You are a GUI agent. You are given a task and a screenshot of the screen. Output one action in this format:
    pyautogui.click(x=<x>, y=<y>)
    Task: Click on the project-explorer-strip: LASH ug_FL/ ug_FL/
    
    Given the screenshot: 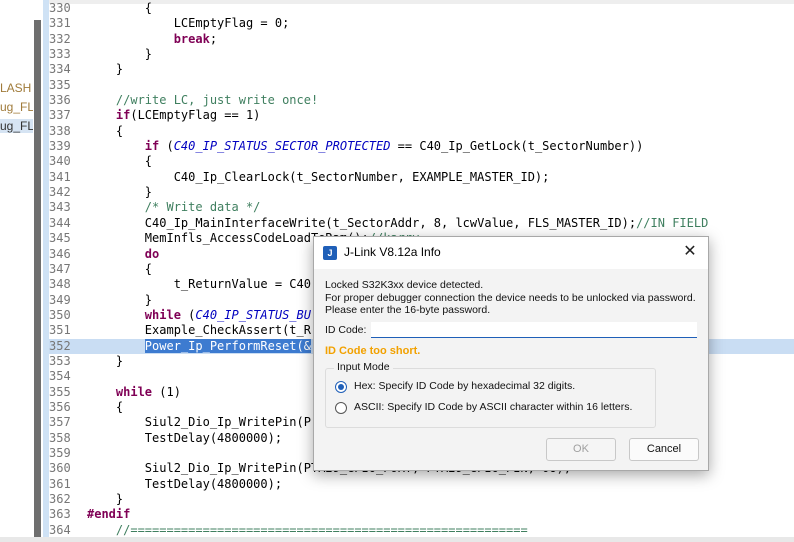 What is the action you would take?
    pyautogui.click(x=16, y=271)
    